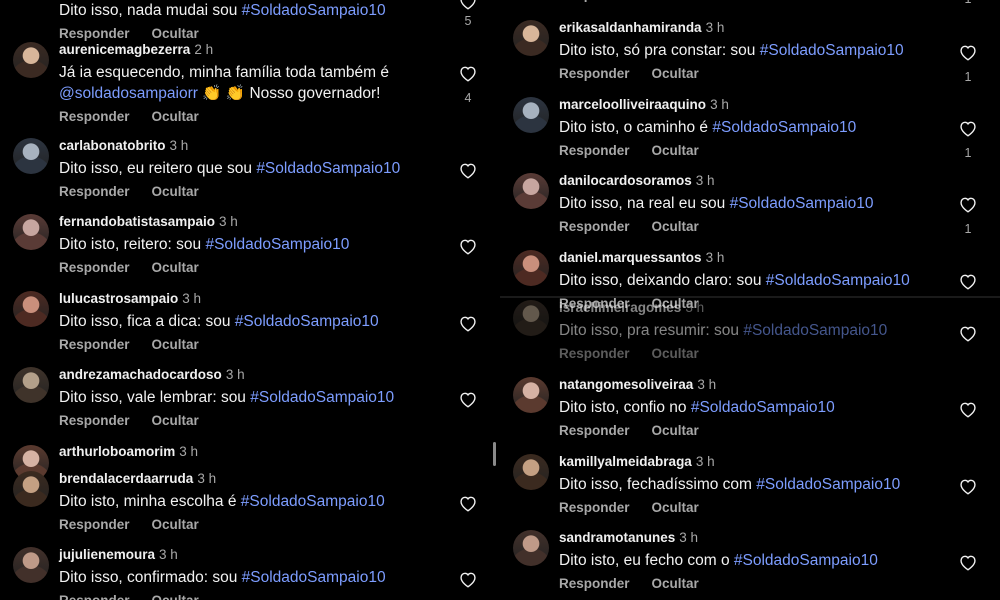  What do you see at coordinates (126, 478) in the screenshot?
I see `comment-author: brendalacerdaarruda` at bounding box center [126, 478].